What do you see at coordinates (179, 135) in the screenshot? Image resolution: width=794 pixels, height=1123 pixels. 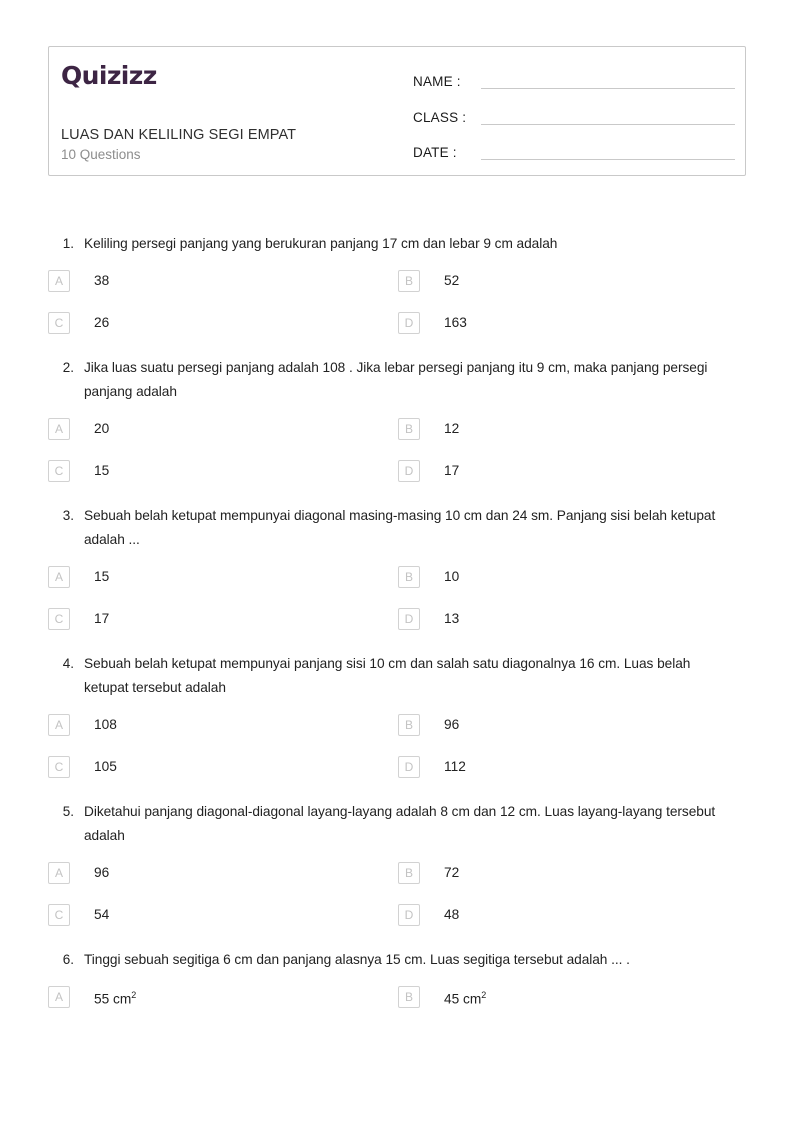 I see `page-title: LUAS DAN KELILING SEGI EMPAT` at bounding box center [179, 135].